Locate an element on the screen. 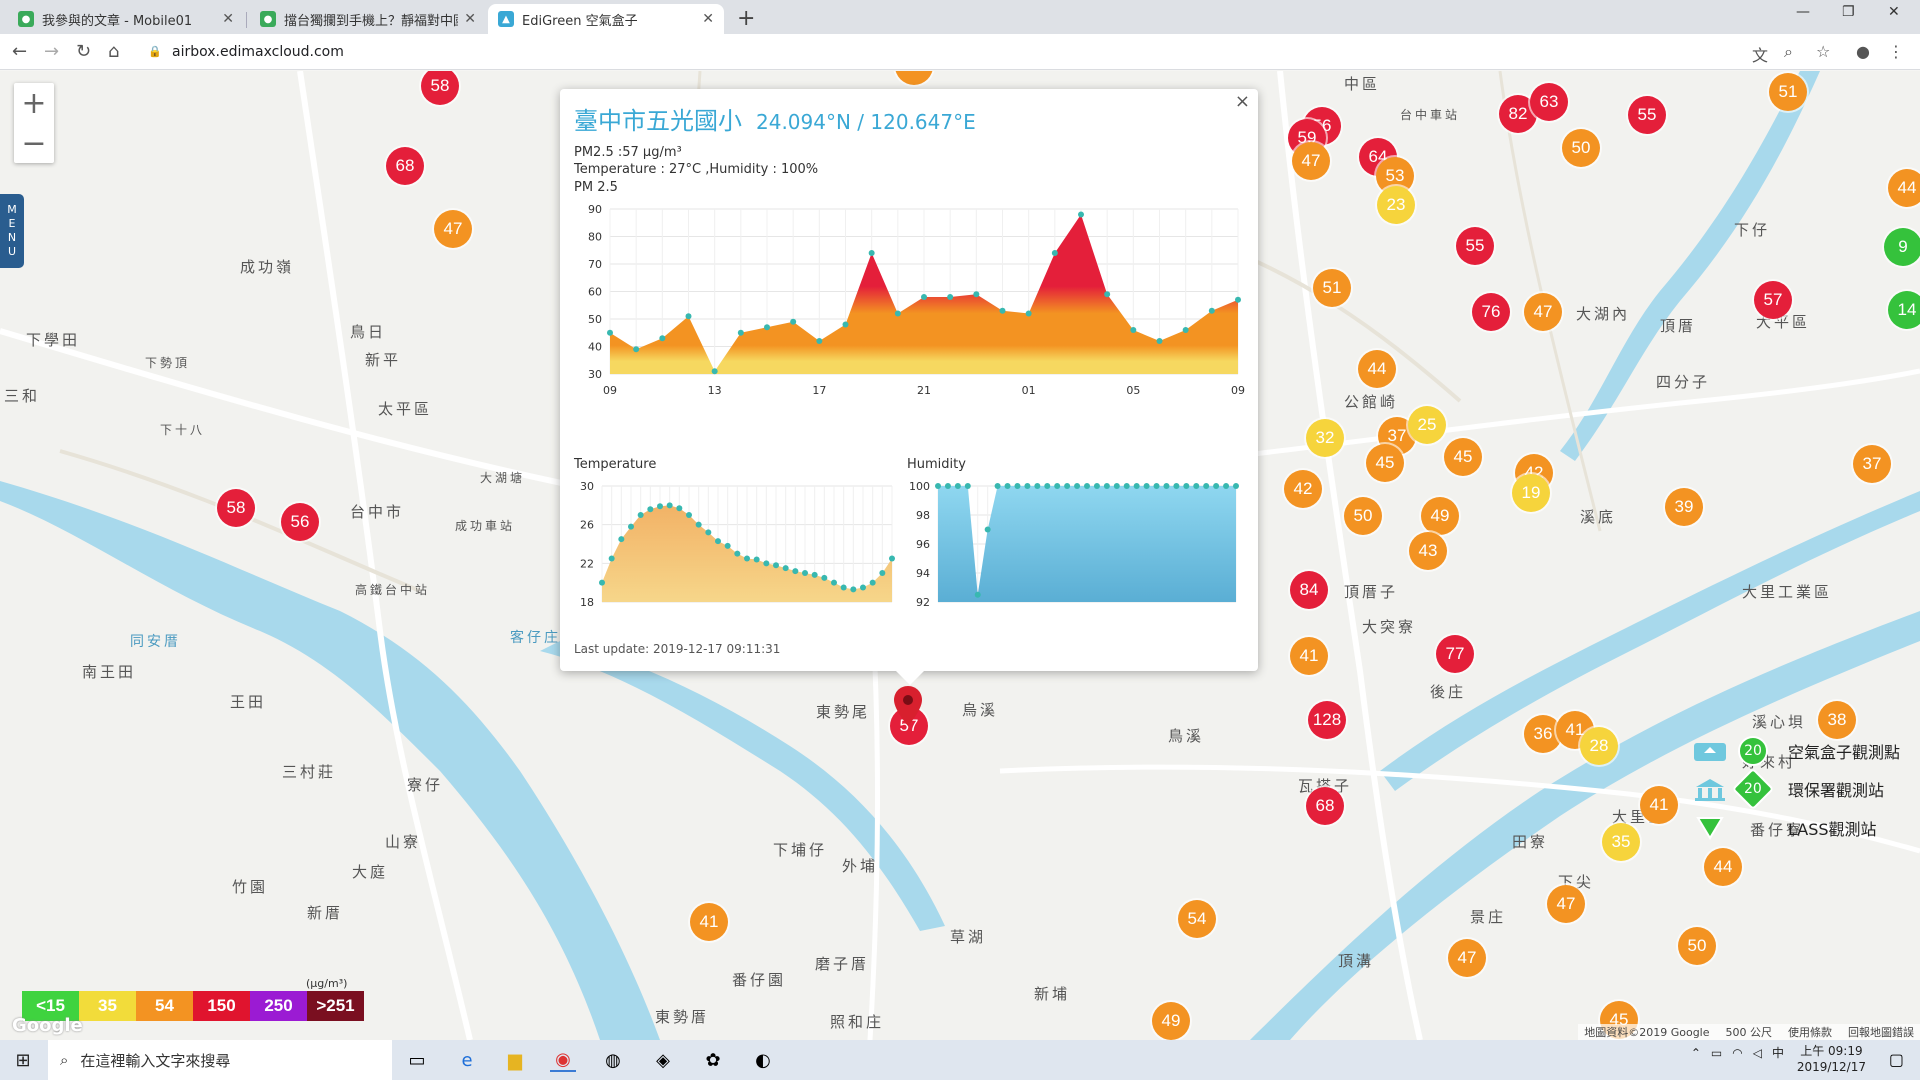 The width and height of the screenshot is (1920, 1080). legend-badge-text: 20 is located at coordinates (1753, 788).